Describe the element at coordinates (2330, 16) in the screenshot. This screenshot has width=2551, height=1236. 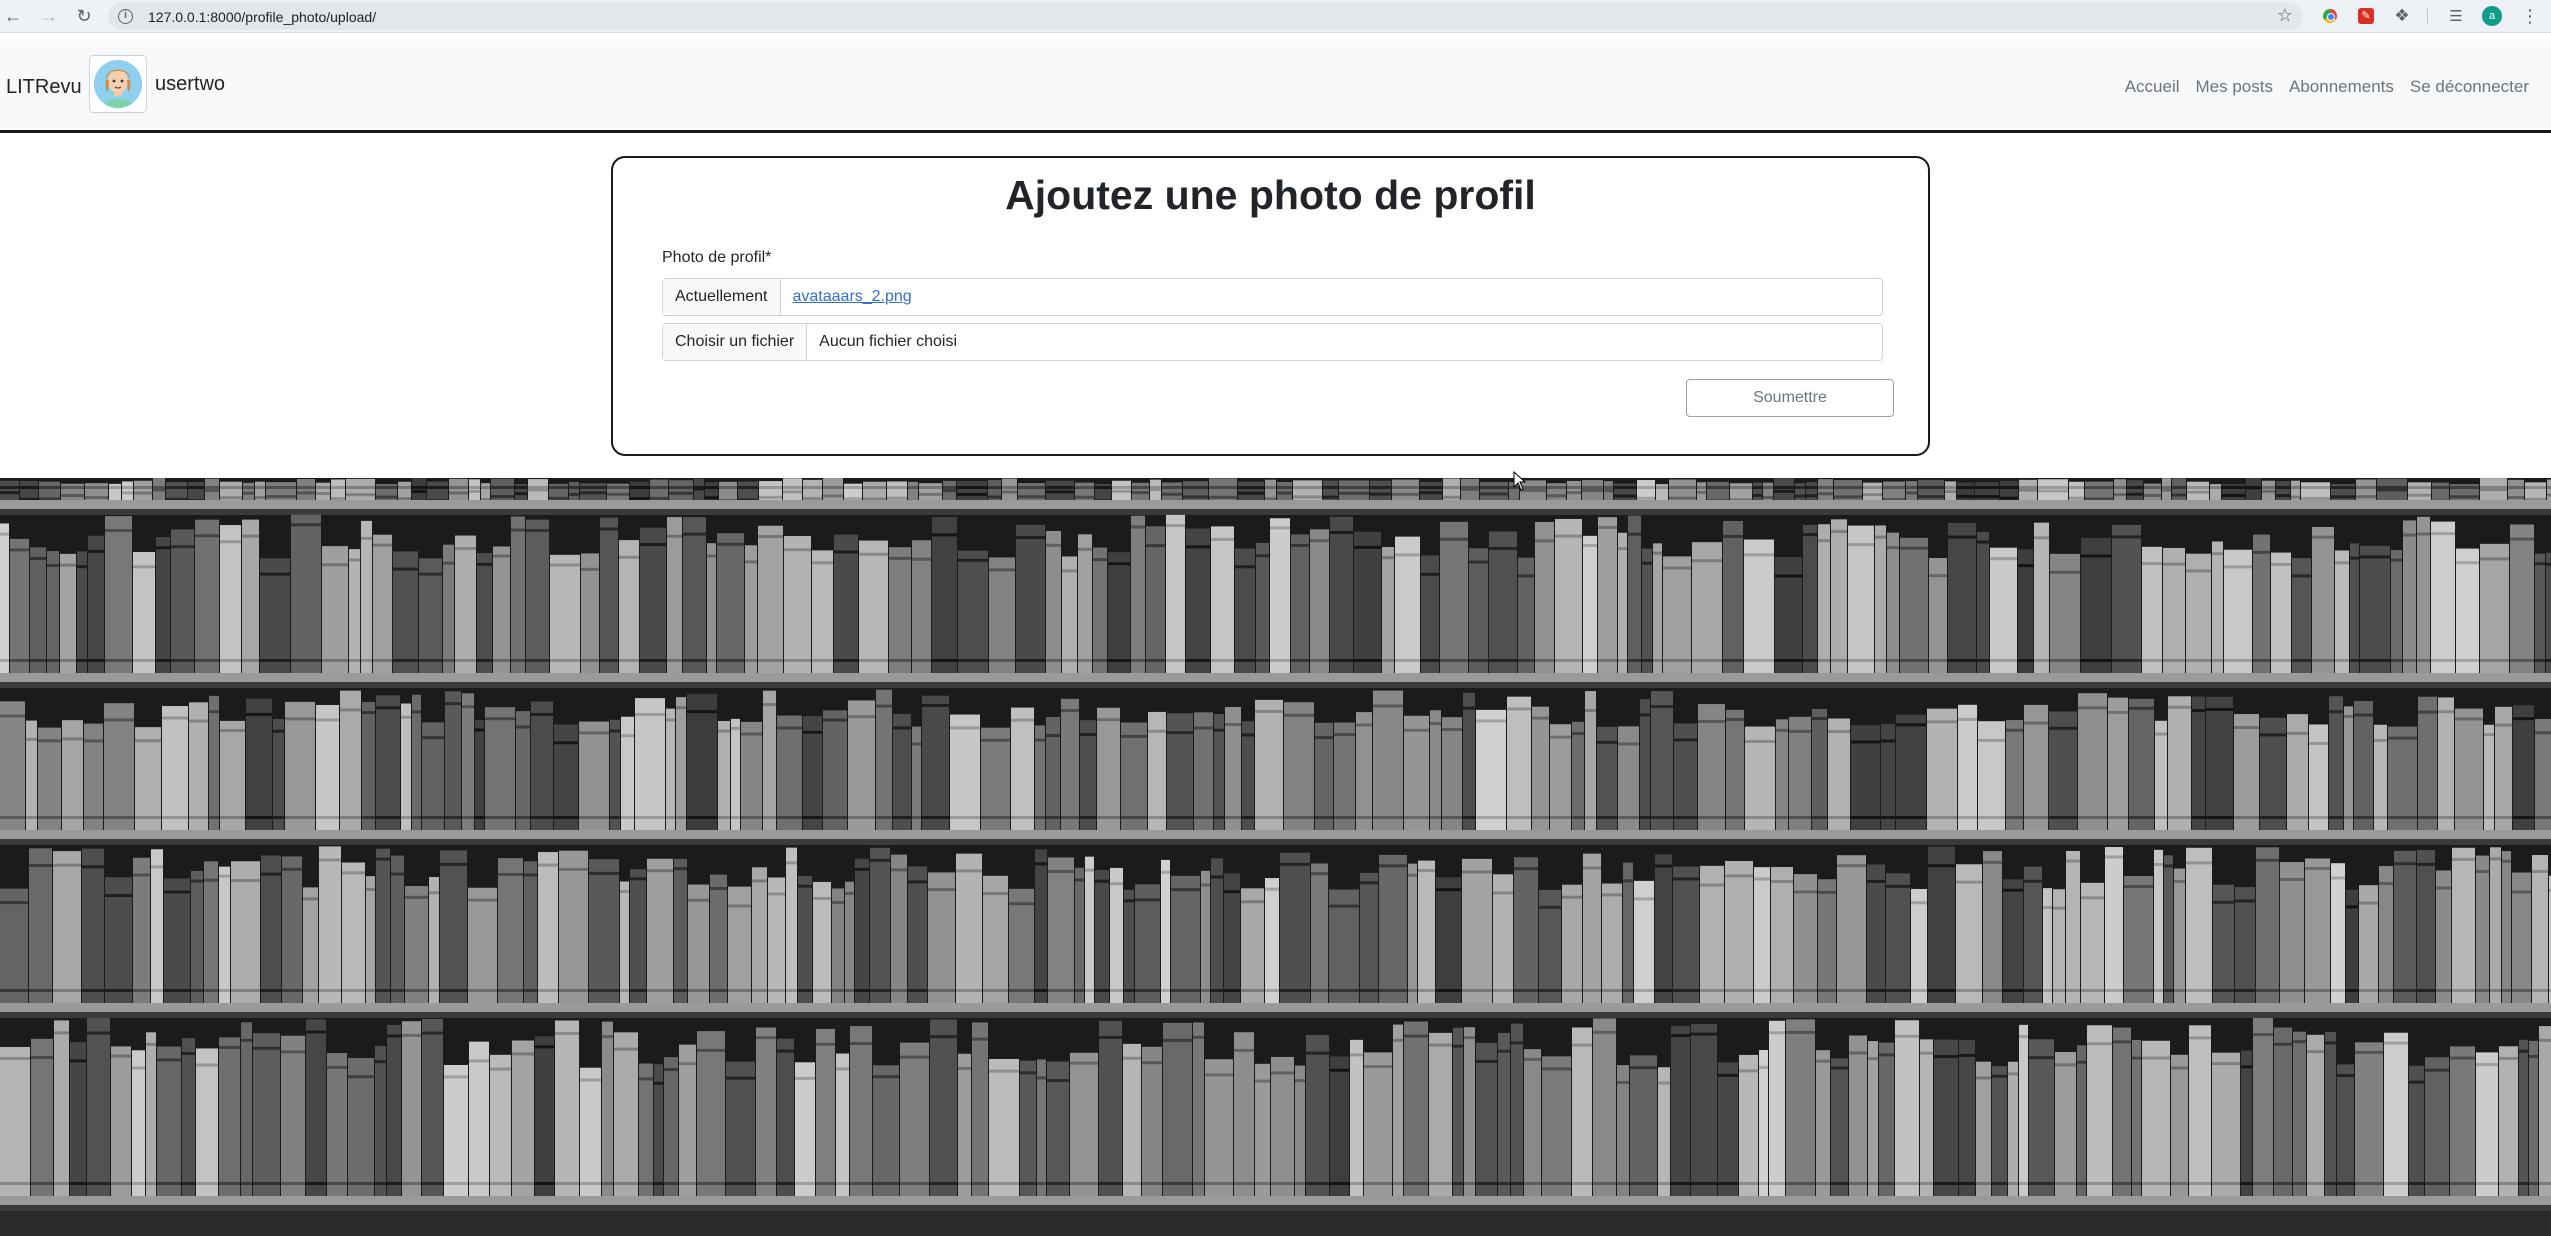
I see `chrome-extension-icon` at that location.